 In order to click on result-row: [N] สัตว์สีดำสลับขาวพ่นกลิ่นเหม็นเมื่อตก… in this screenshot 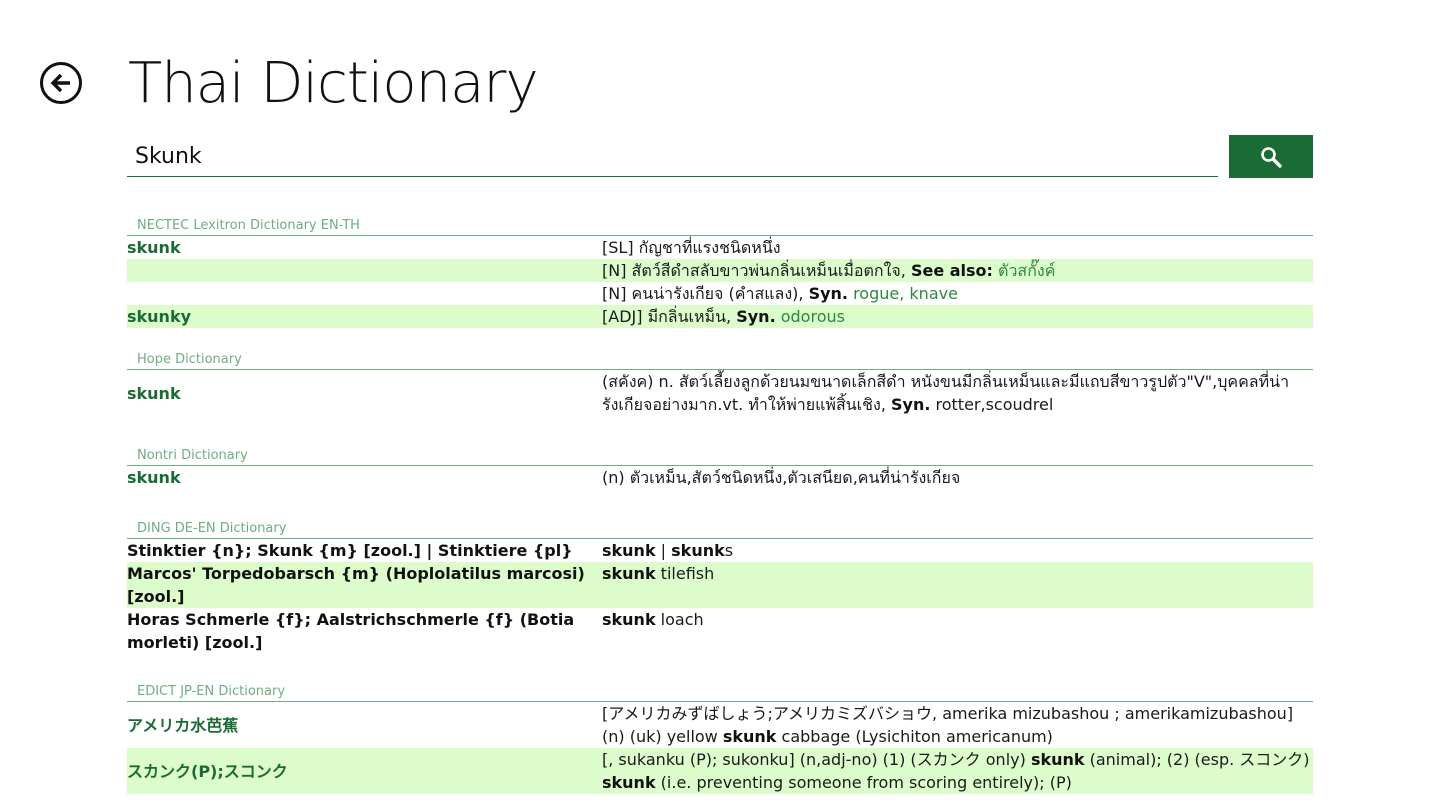, I will do `click(720, 270)`.